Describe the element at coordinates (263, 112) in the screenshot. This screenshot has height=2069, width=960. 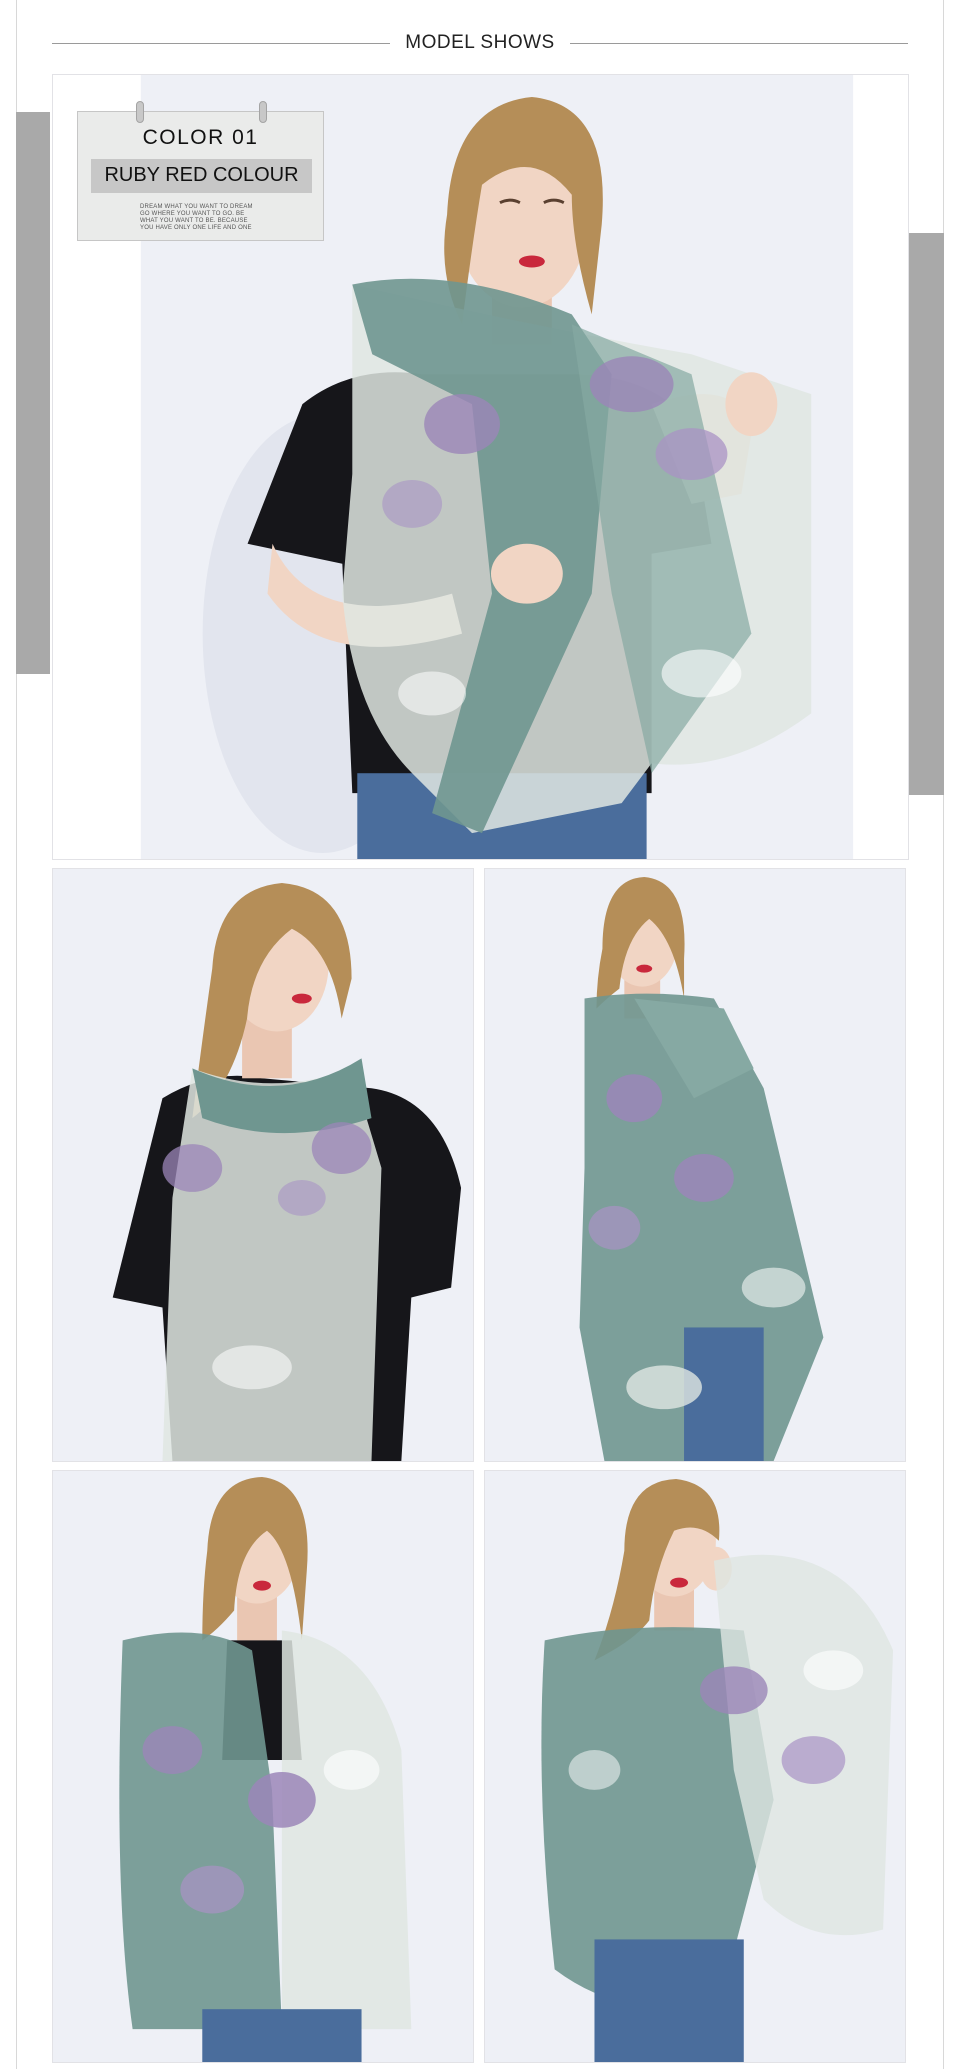
I see `card-pin-right` at that location.